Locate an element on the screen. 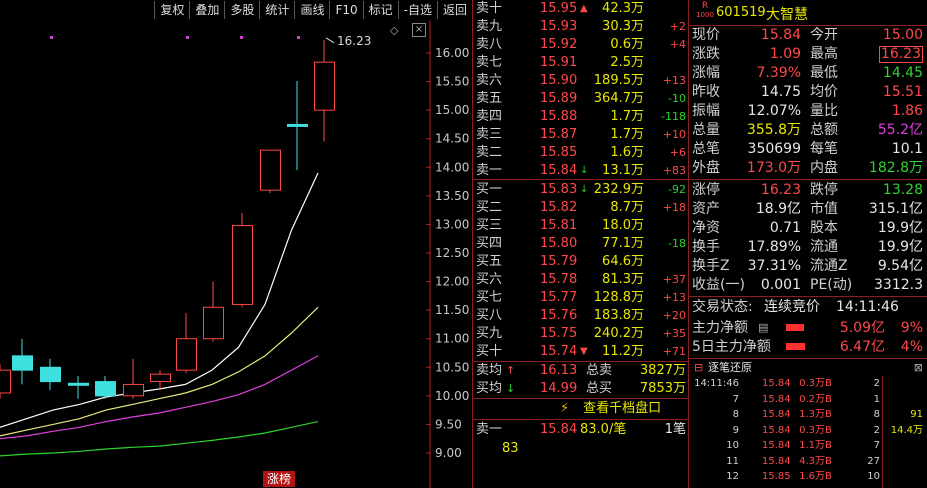 The height and width of the screenshot is (488, 927). toolbar-button: 标记 is located at coordinates (380, 10).